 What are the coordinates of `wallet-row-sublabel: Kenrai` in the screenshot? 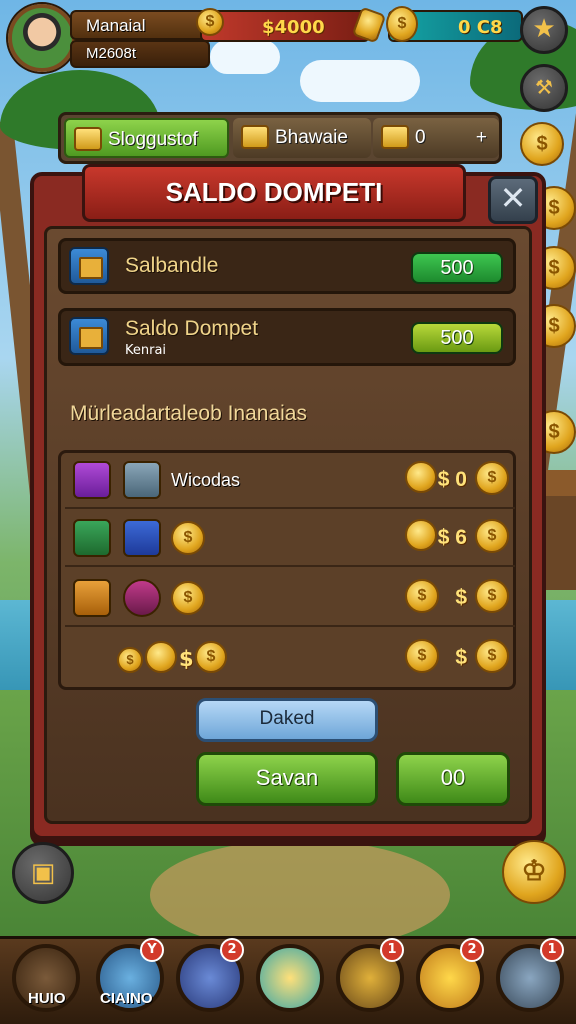 It's located at (146, 350).